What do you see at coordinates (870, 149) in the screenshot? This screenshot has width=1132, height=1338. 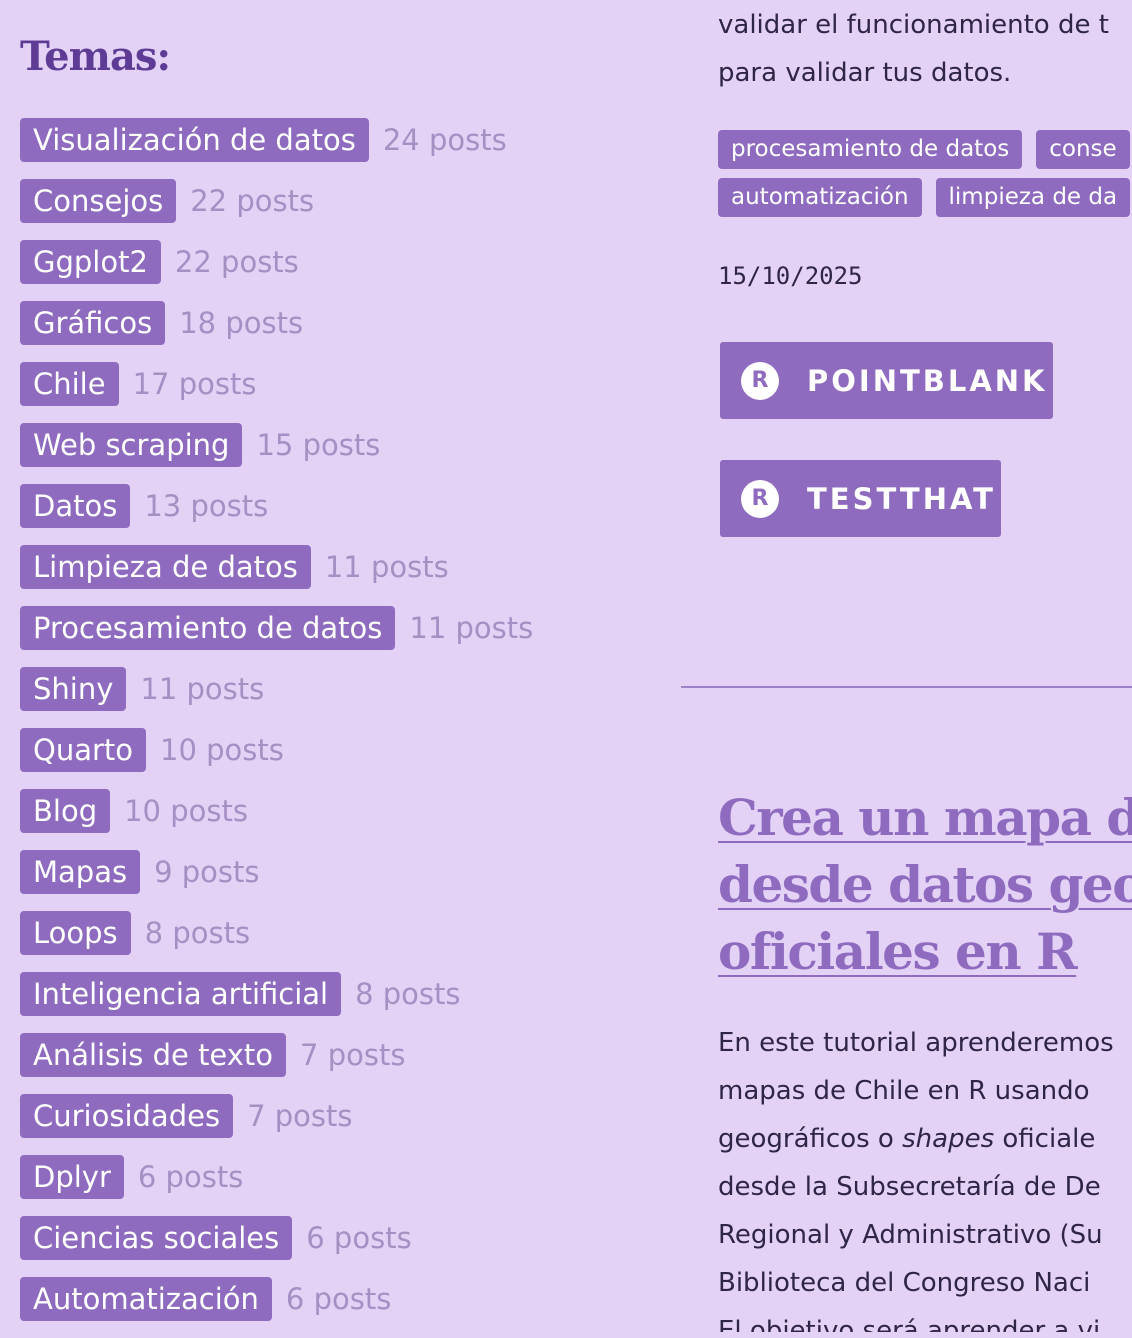 I see `post-tag-link: procesamiento de datos` at bounding box center [870, 149].